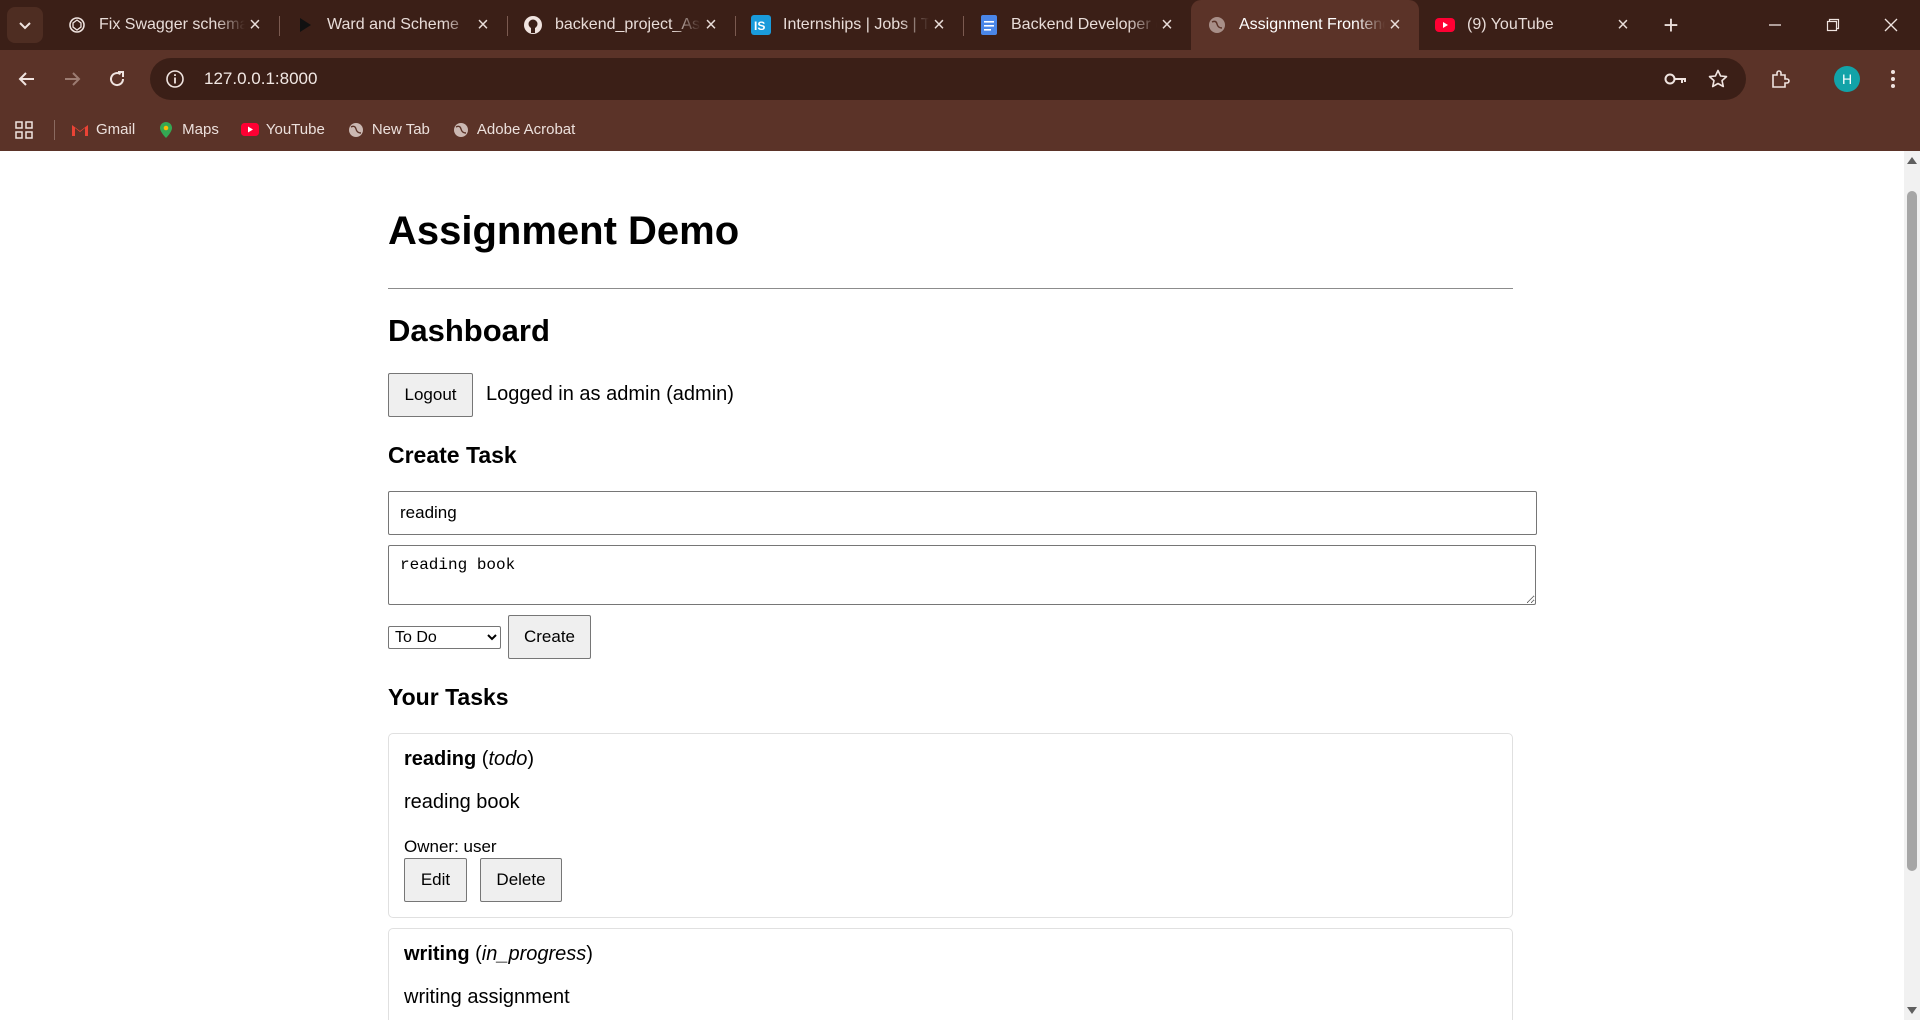  I want to click on create-task-heading: Create Task, so click(452, 455).